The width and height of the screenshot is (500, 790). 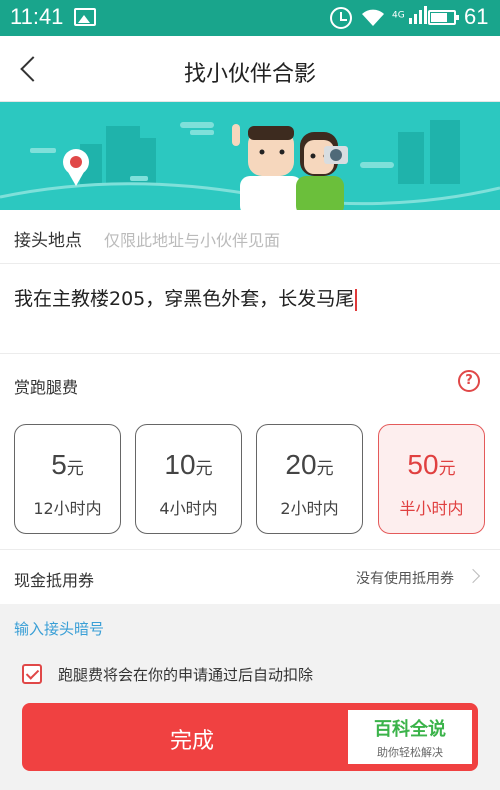 What do you see at coordinates (48, 241) in the screenshot?
I see `meeting-location-label: 接头地点` at bounding box center [48, 241].